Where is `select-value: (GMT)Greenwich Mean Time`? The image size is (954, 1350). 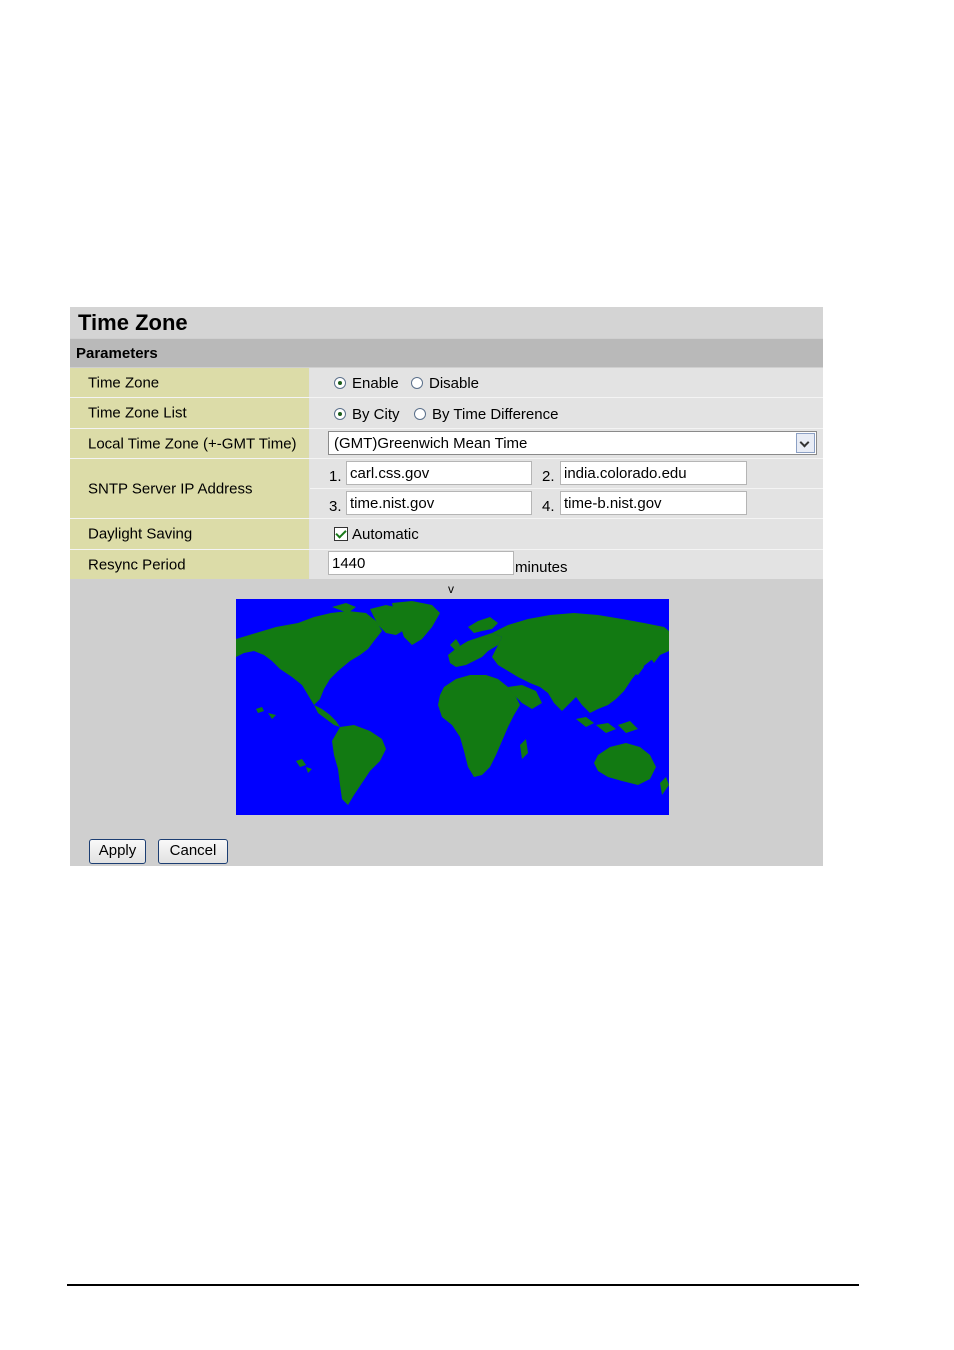
select-value: (GMT)Greenwich Mean Time is located at coordinates (431, 443).